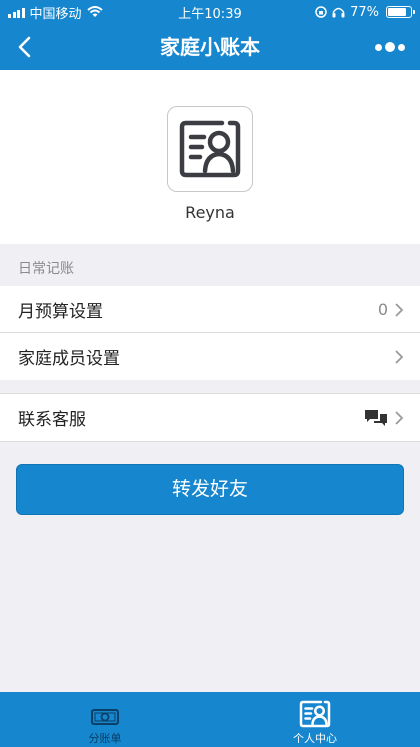 Image resolution: width=420 pixels, height=747 pixels. I want to click on family-members-row: 家庭成员设置, so click(210, 356).